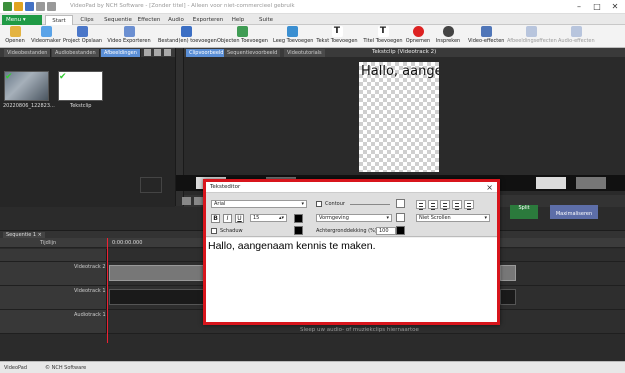 The width and height of the screenshot is (625, 373). What do you see at coordinates (80, 86) in the screenshot?
I see `textclip-thumbnail: ✔` at bounding box center [80, 86].